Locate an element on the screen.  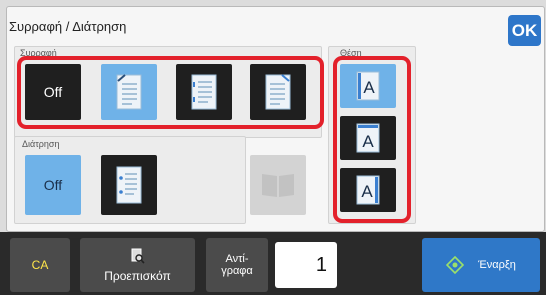
staple-top-right-button is located at coordinates (278, 92).